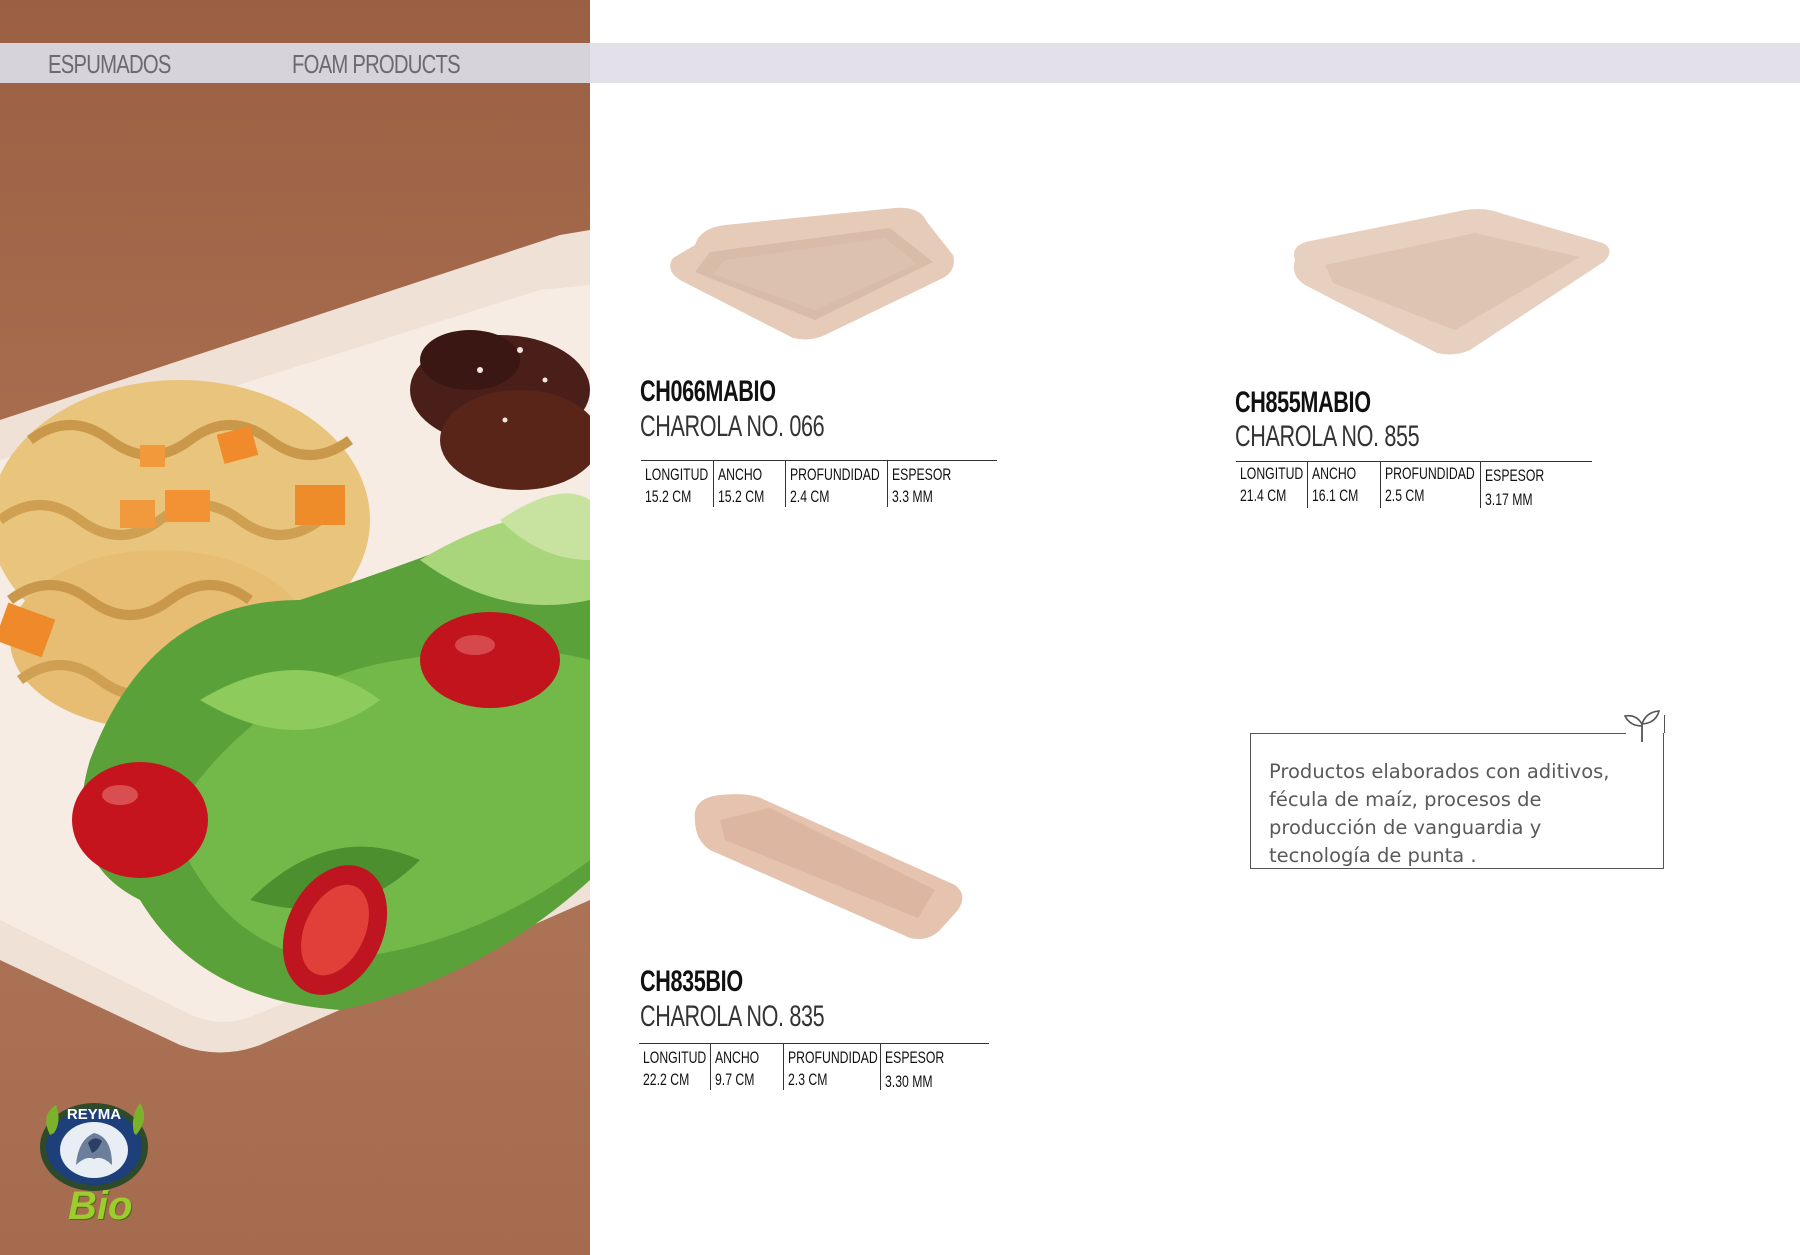 This screenshot has width=1800, height=1255. I want to click on spec-thickness-value: 3.3 MM, so click(912, 496).